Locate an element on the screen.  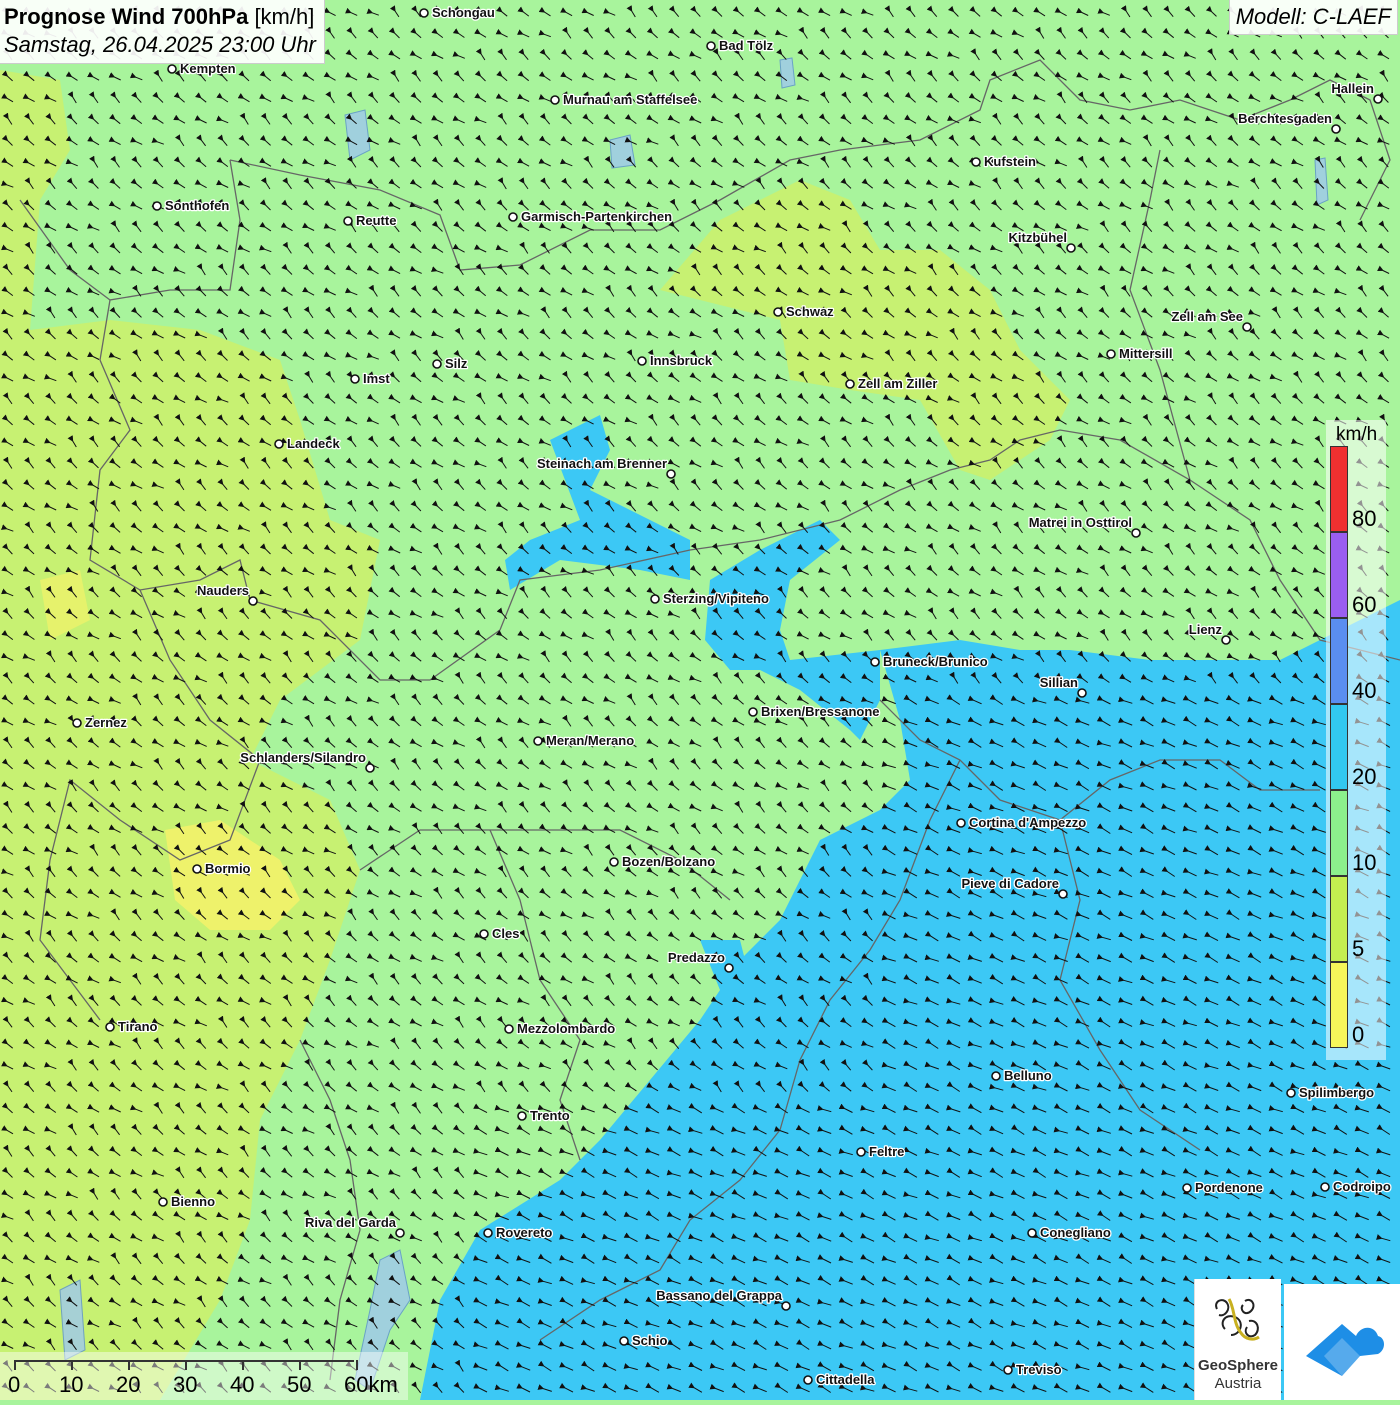
town-marker: Cortina d'Ampezzo is located at coordinates (1022, 822).